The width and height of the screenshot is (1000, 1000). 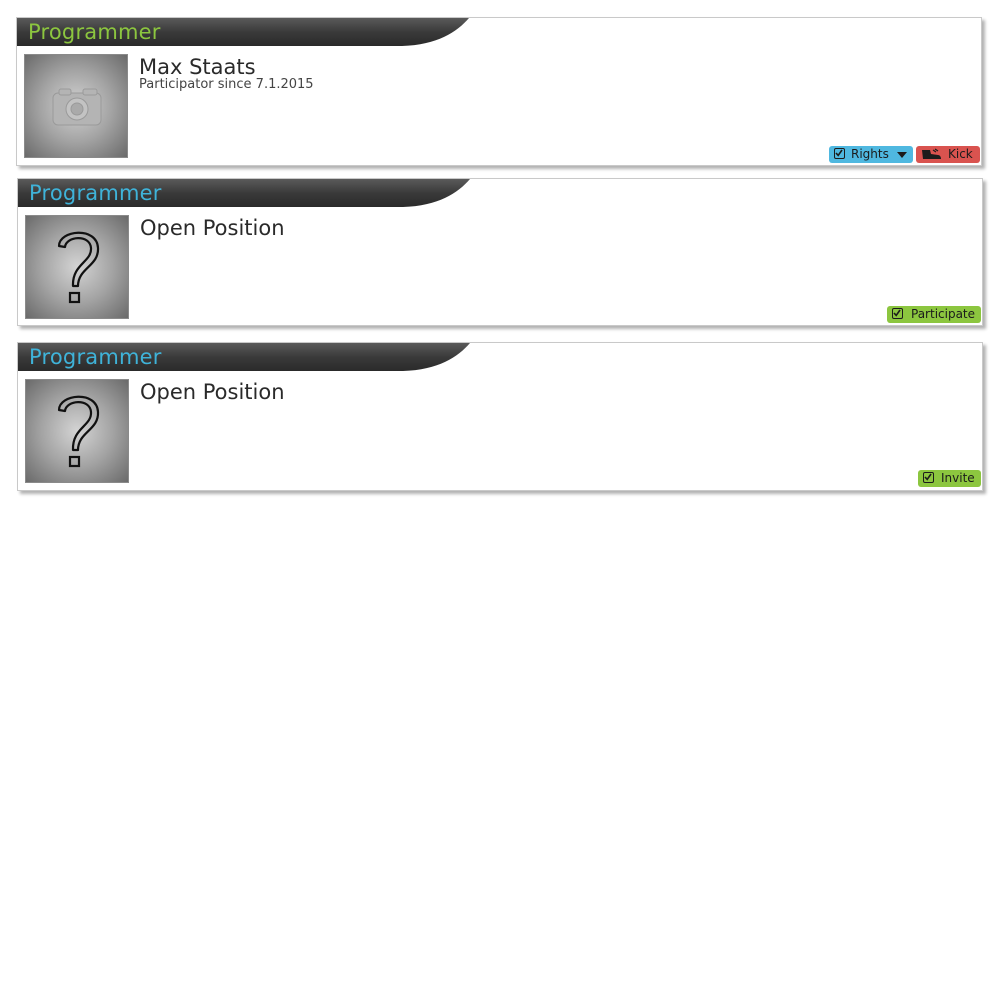 I want to click on rights-dropdown-button: Rights, so click(x=871, y=154).